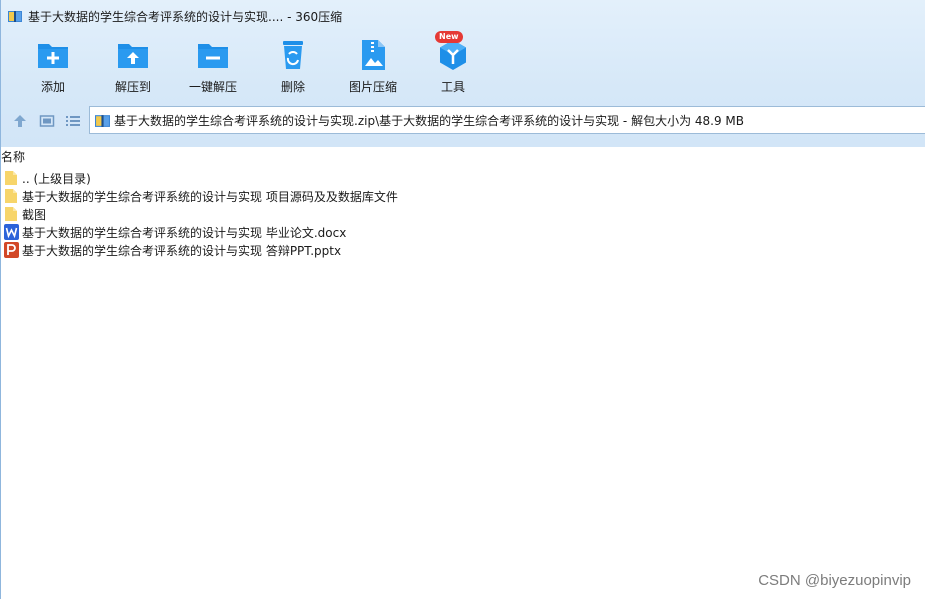  I want to click on add-button-label: 添加, so click(52, 87).